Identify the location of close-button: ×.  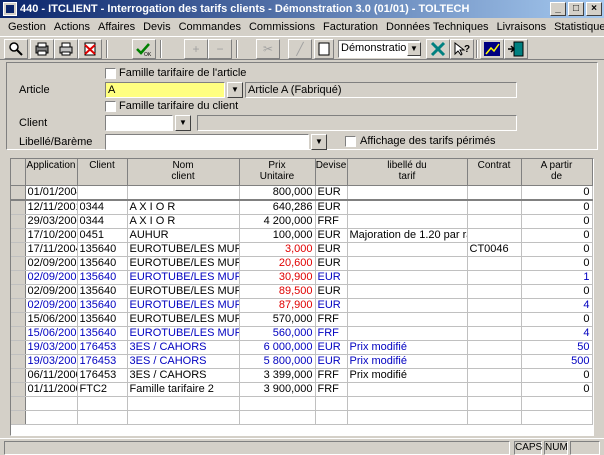
(594, 9).